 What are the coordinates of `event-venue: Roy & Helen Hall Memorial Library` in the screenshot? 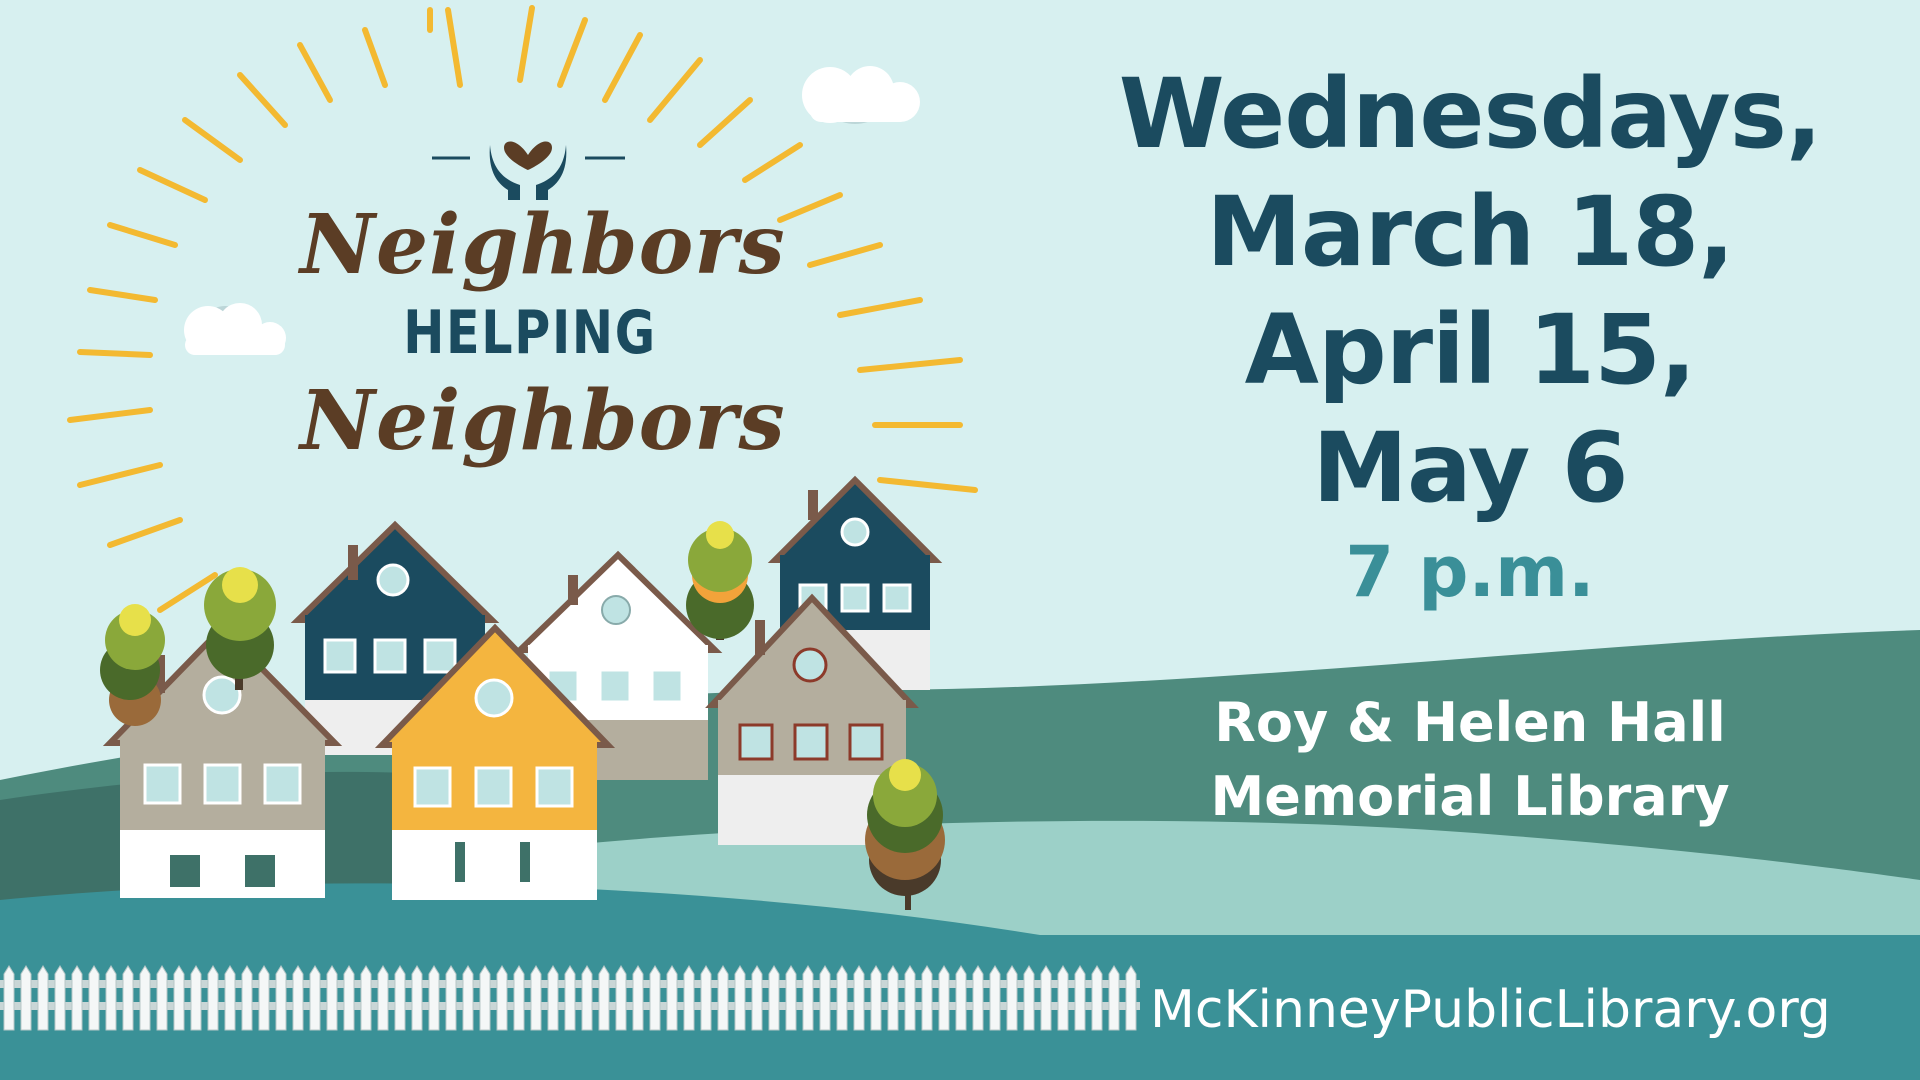 It's located at (1470, 760).